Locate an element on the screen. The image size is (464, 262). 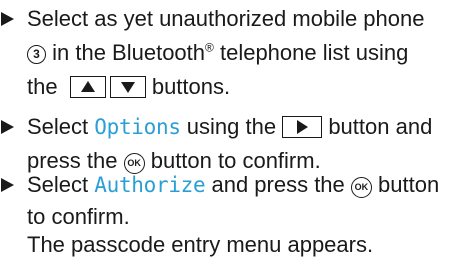
down-button is located at coordinates (127, 87).